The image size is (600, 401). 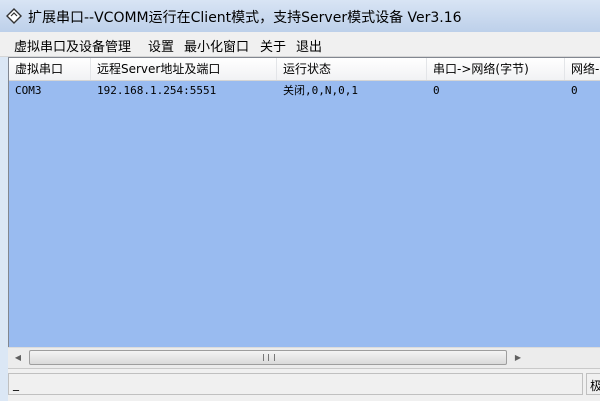 I want to click on status-text-main: _, so click(x=16, y=384).